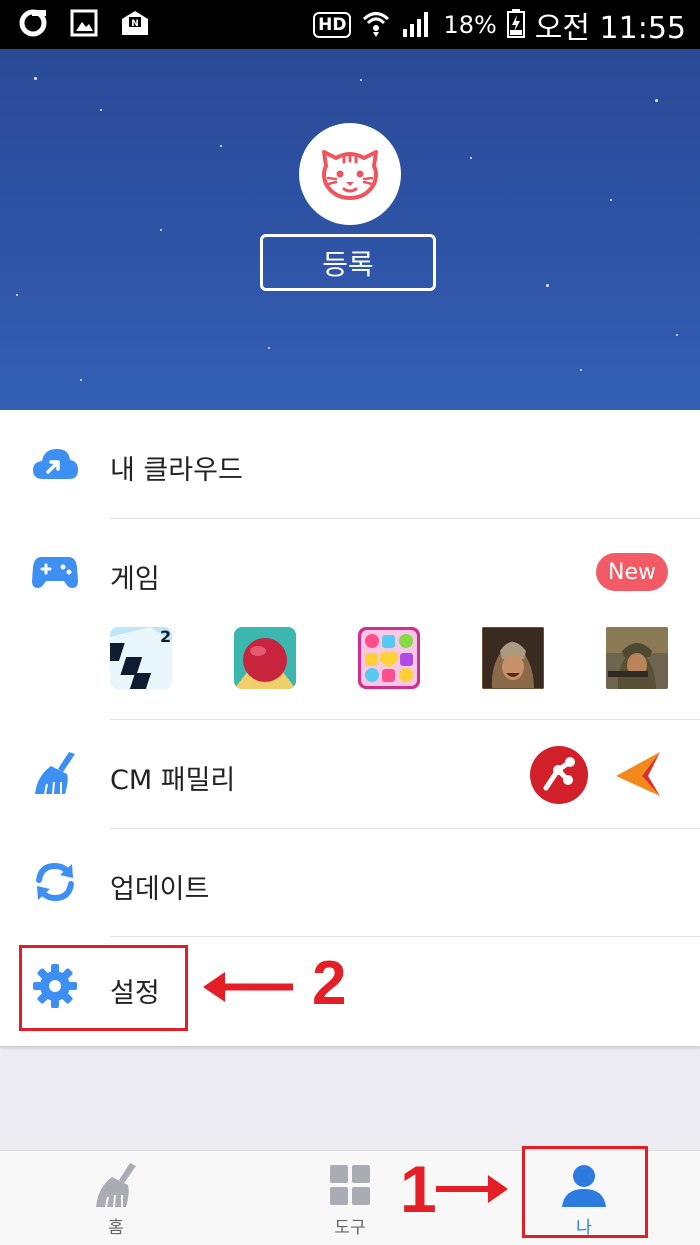 The image size is (700, 1245). What do you see at coordinates (515, 25) in the screenshot?
I see `battery-charging-icon` at bounding box center [515, 25].